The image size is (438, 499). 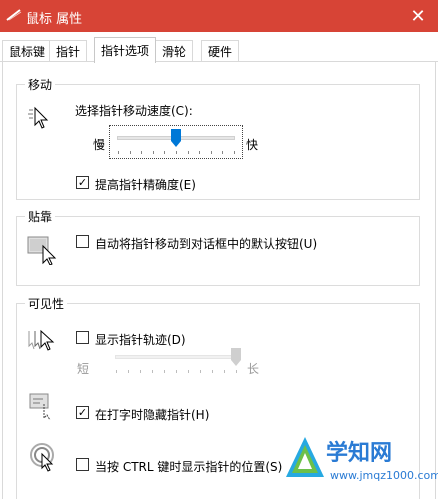 What do you see at coordinates (152, 415) in the screenshot?
I see `hide-while-typing-label: 在打字时隐藏指针(H)` at bounding box center [152, 415].